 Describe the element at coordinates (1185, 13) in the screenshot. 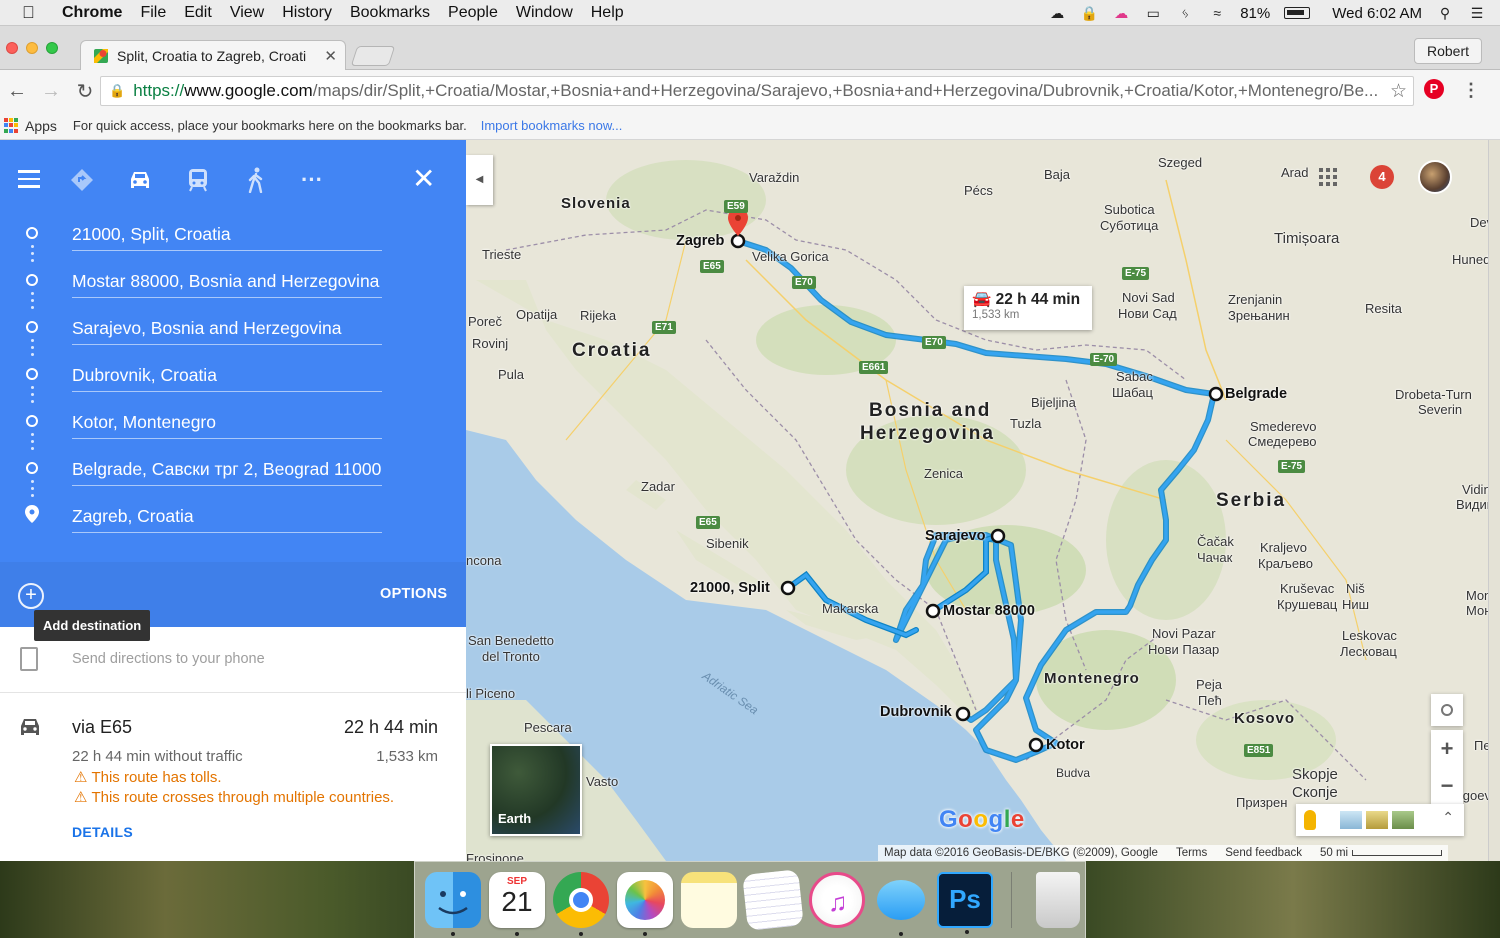

I see `bluetooth-icon: ᛃ` at that location.